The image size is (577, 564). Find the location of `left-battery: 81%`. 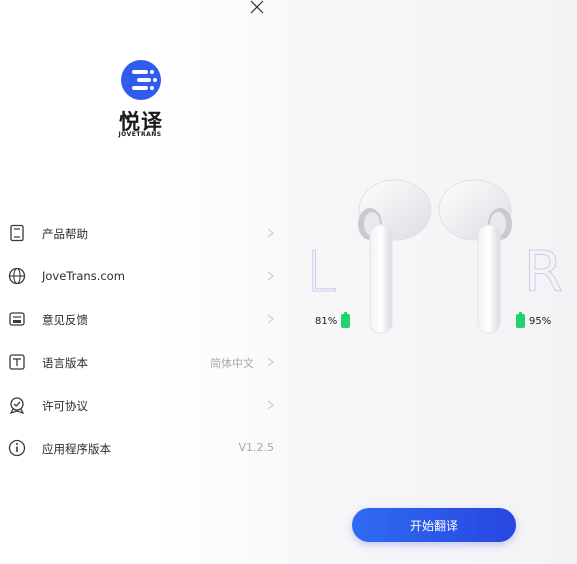

left-battery: 81% is located at coordinates (333, 320).